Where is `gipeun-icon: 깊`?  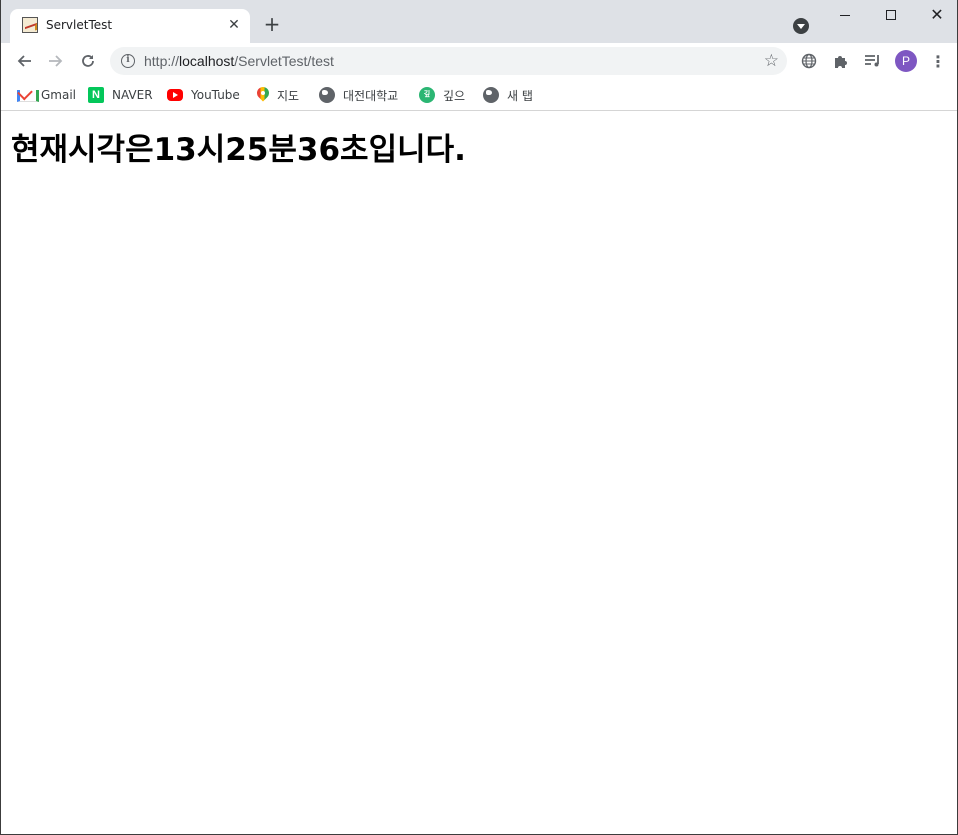
gipeun-icon: 깊 is located at coordinates (427, 95).